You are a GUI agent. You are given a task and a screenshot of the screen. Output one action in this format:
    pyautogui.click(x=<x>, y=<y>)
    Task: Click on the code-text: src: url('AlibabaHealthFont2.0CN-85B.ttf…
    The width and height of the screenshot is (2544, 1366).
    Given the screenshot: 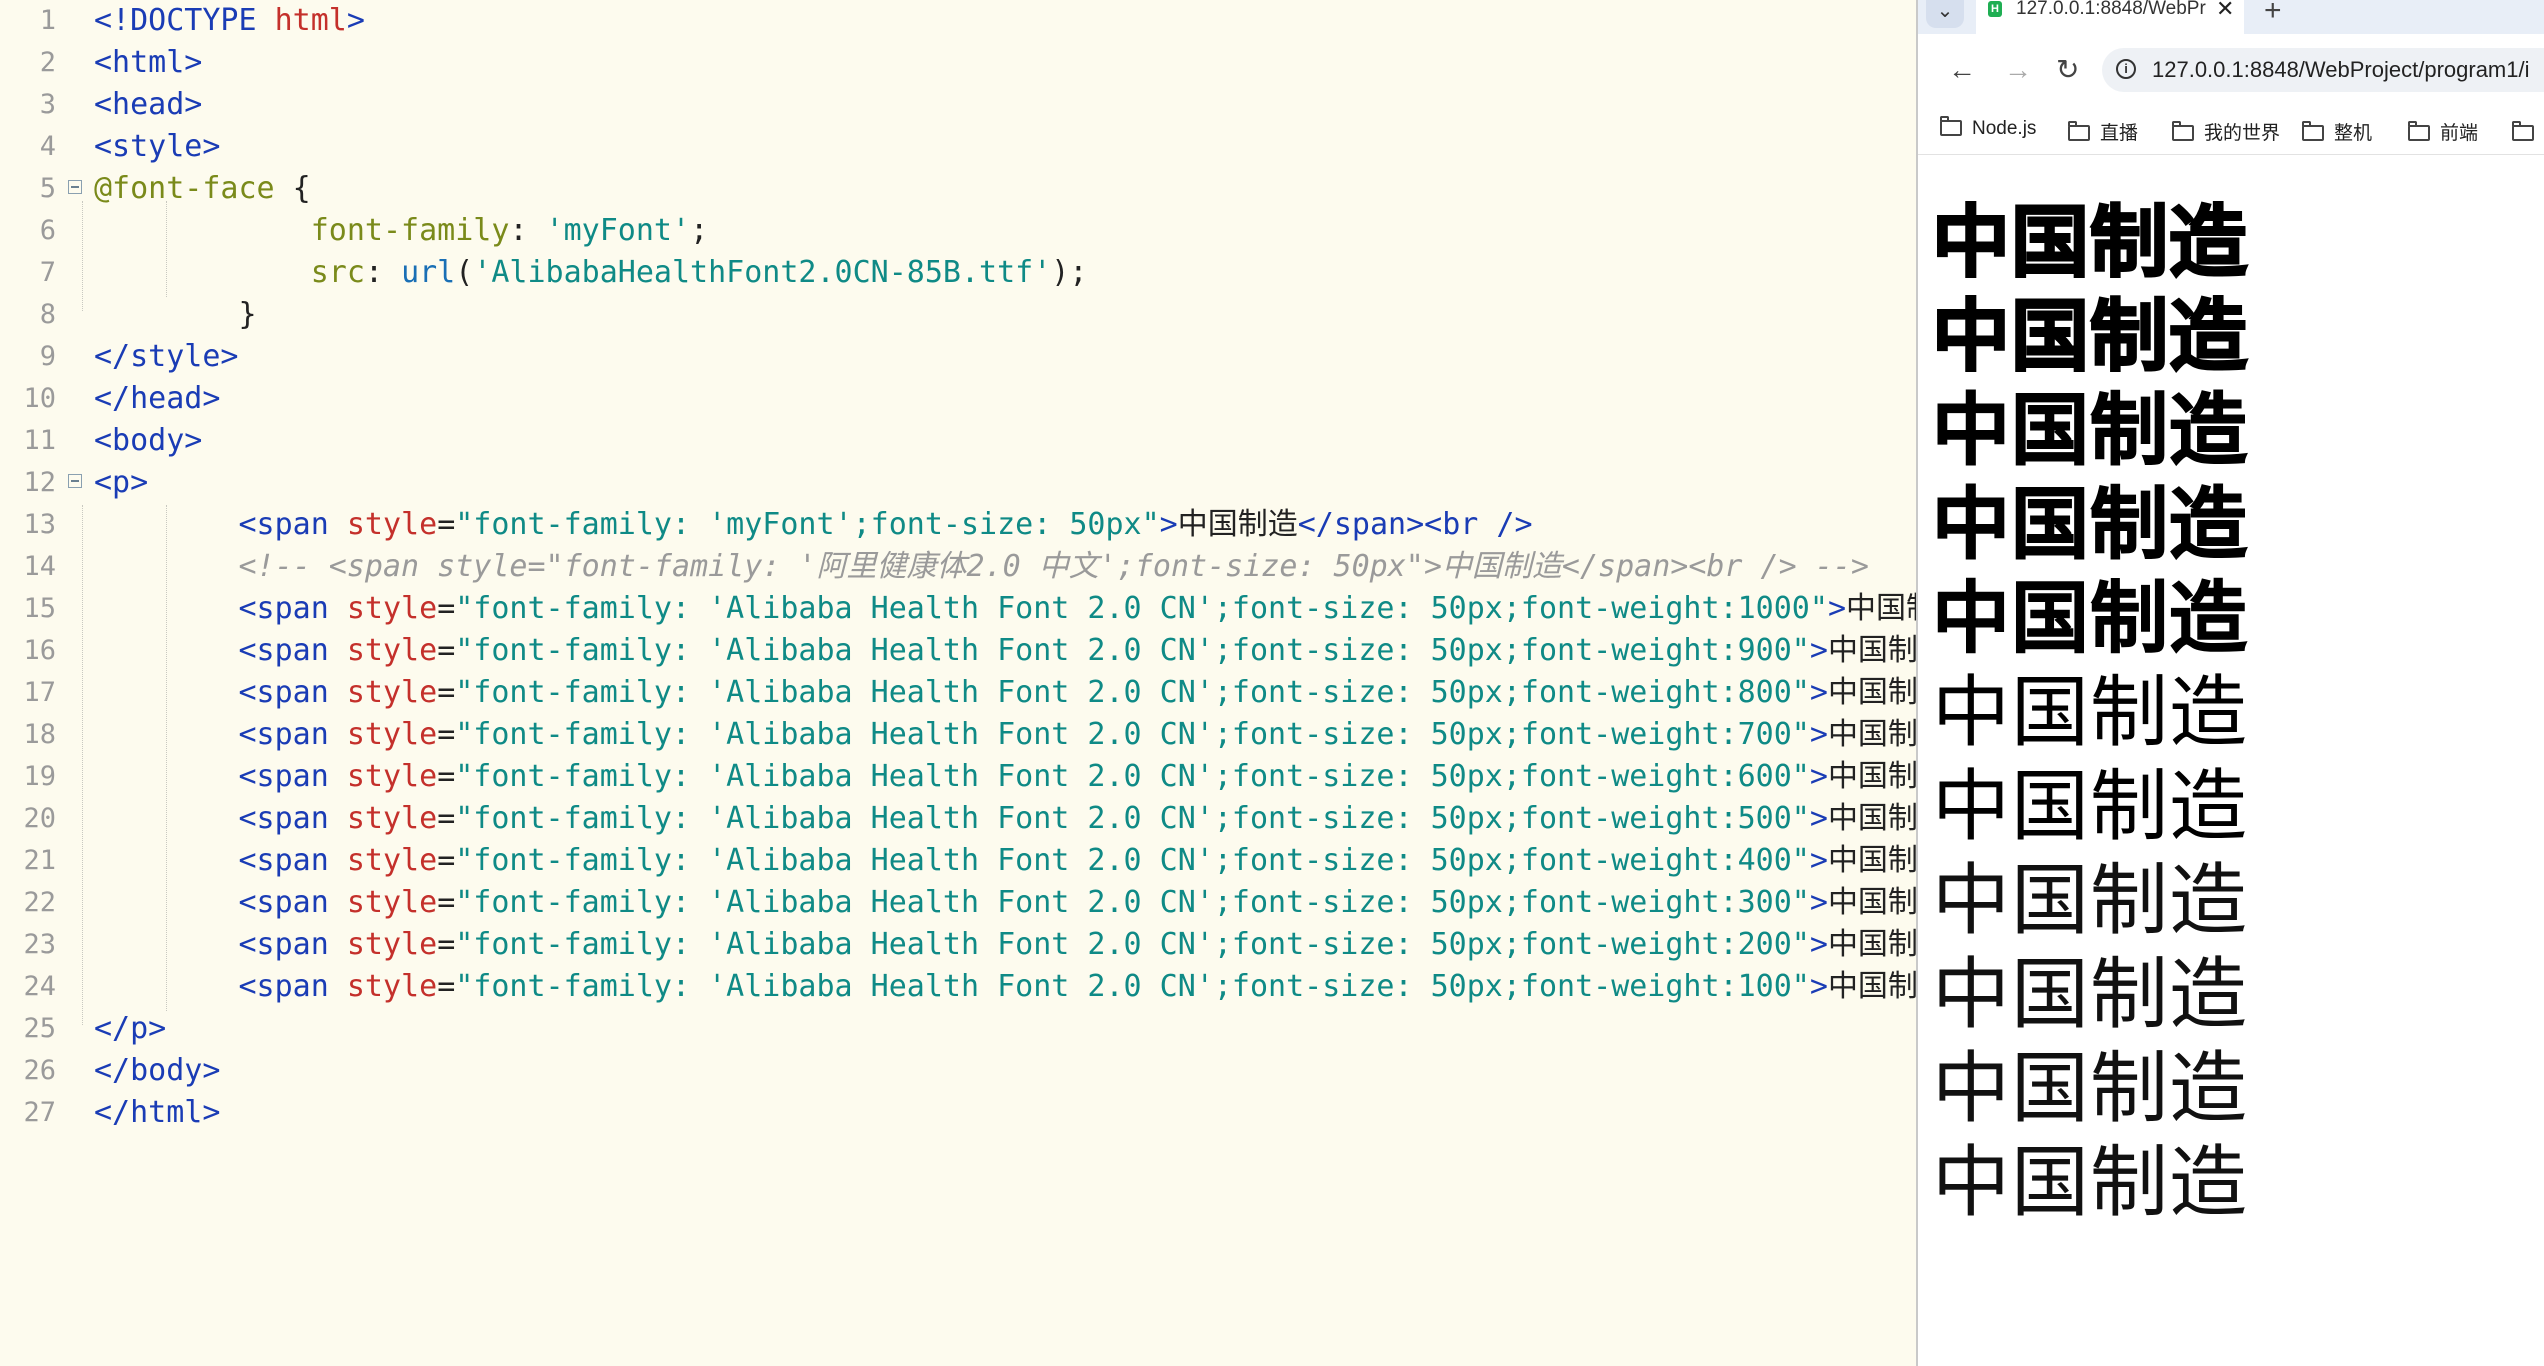 What is the action you would take?
    pyautogui.click(x=591, y=273)
    